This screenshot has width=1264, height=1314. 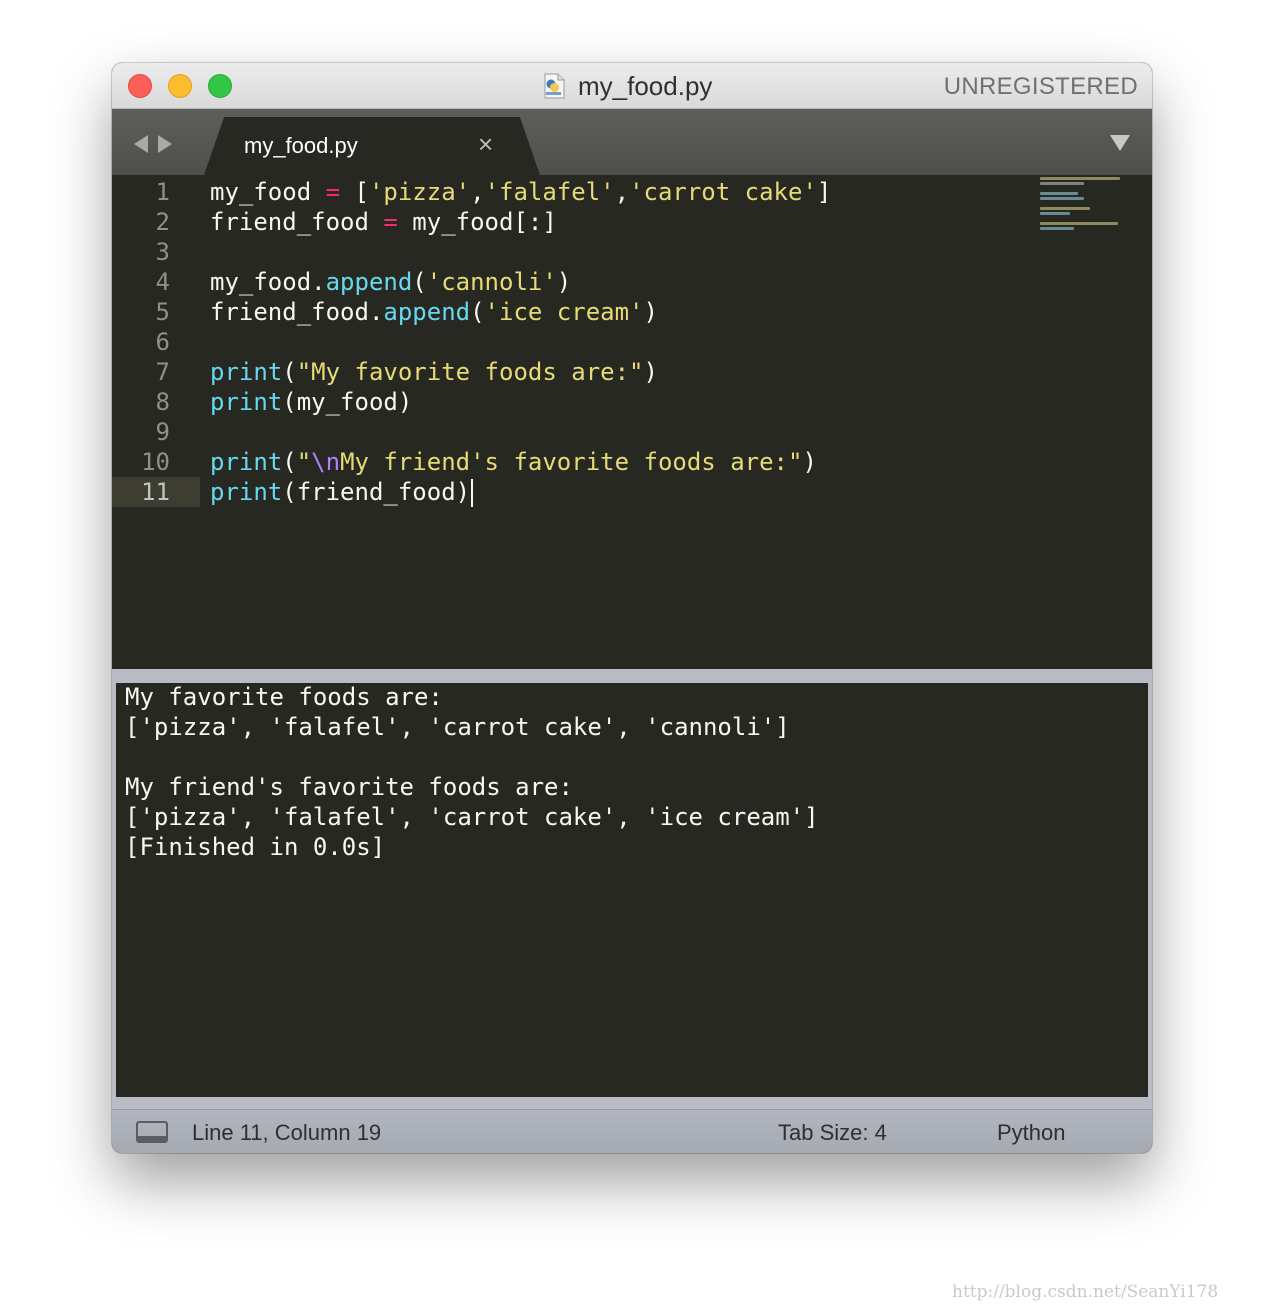 I want to click on syntax-selector: Python, so click(x=1031, y=1133).